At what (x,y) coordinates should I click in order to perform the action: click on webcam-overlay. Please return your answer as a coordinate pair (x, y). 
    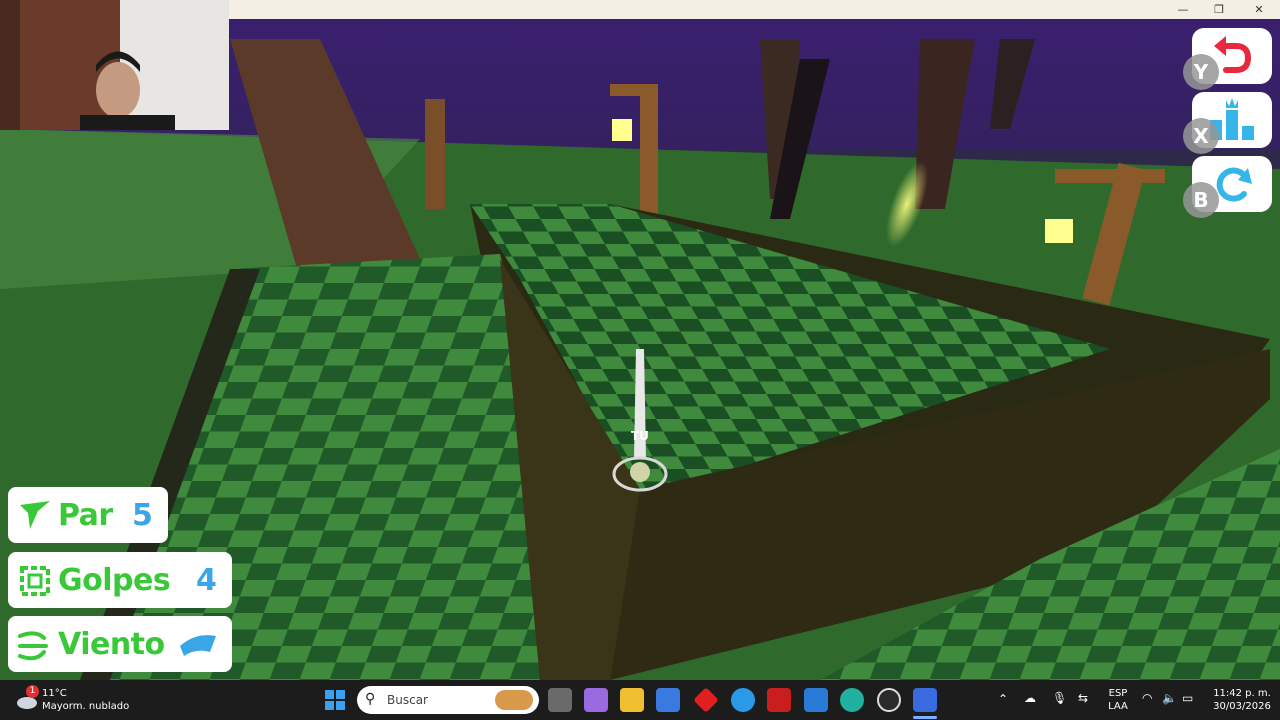
    Looking at the image, I should click on (114, 65).